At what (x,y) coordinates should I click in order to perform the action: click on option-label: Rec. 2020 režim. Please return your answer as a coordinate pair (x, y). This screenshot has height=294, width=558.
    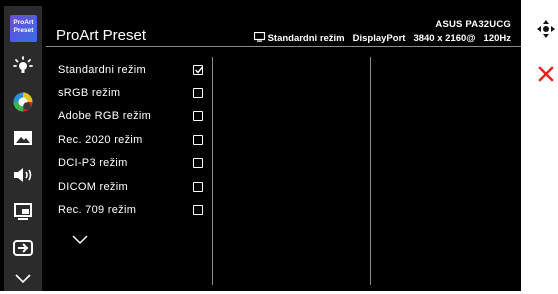
    Looking at the image, I should click on (100, 140).